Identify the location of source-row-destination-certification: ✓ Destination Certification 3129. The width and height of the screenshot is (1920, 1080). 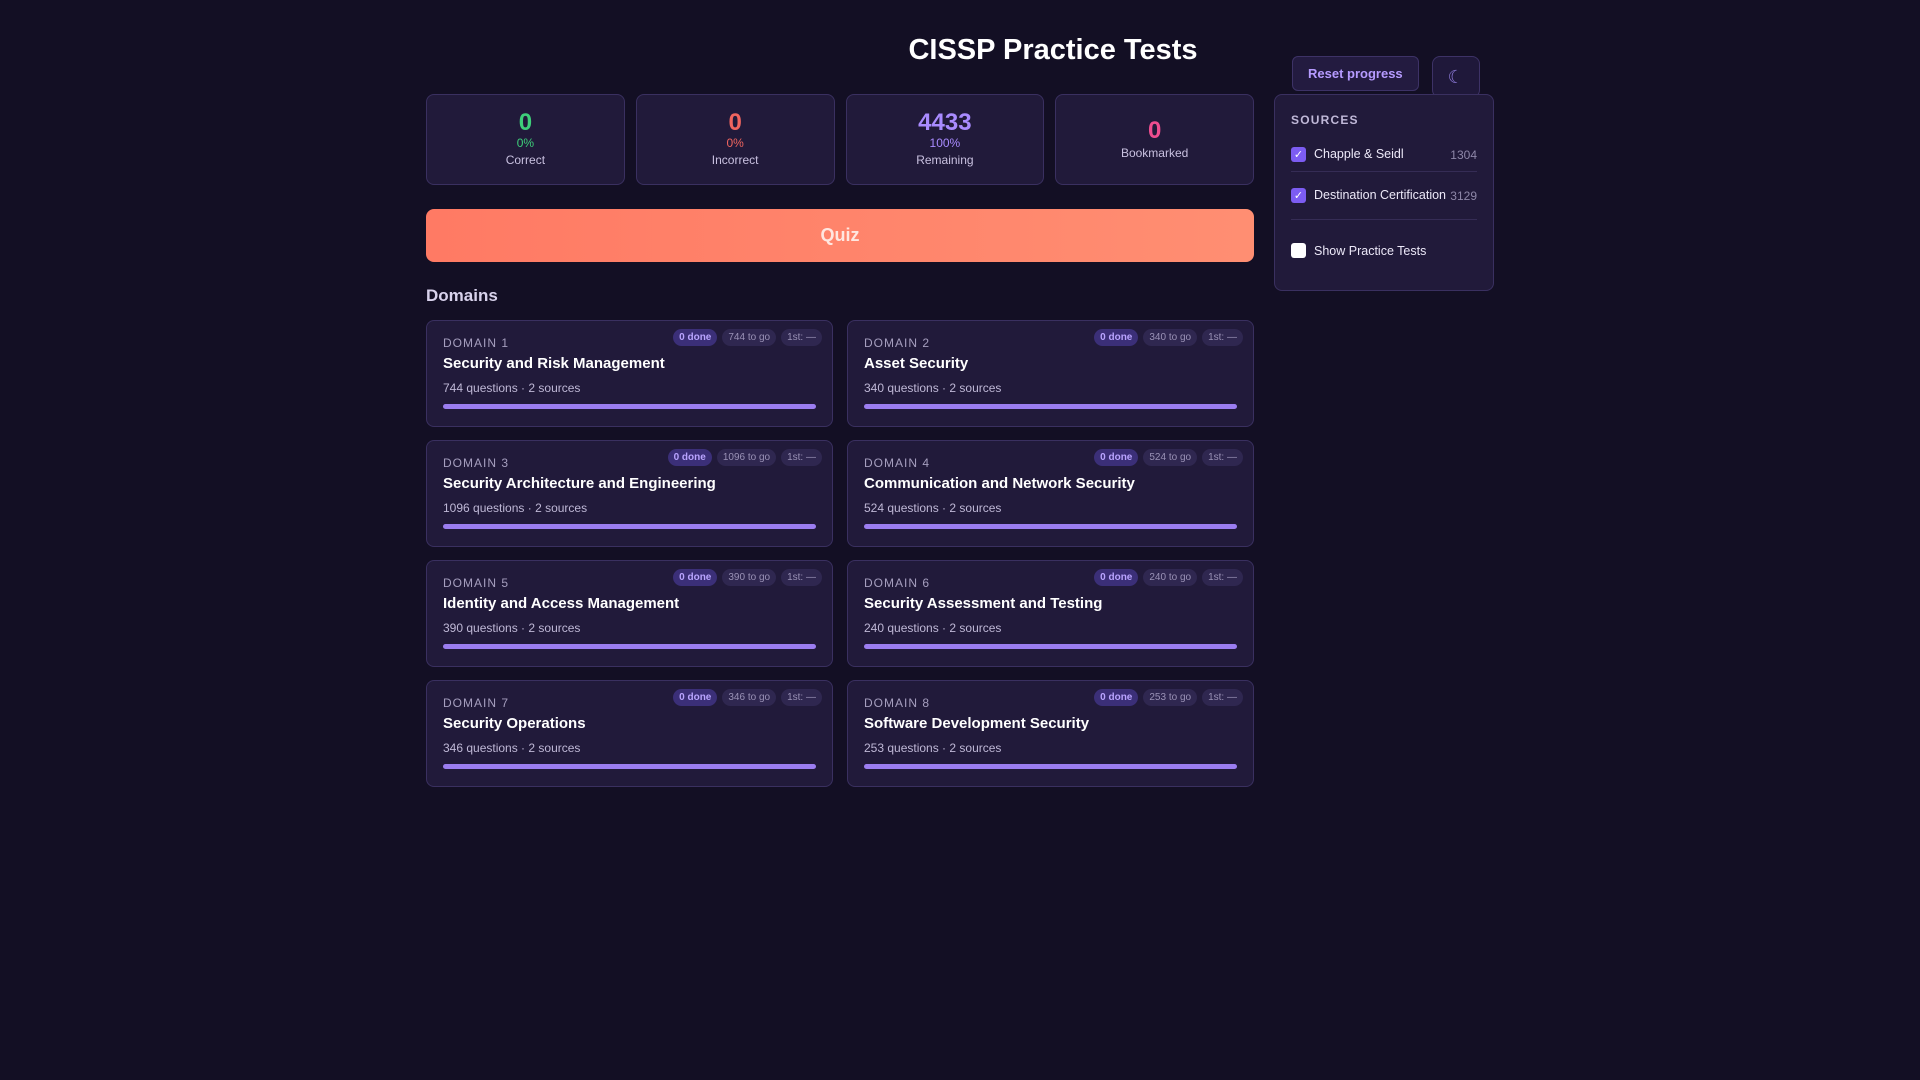
(1384, 196).